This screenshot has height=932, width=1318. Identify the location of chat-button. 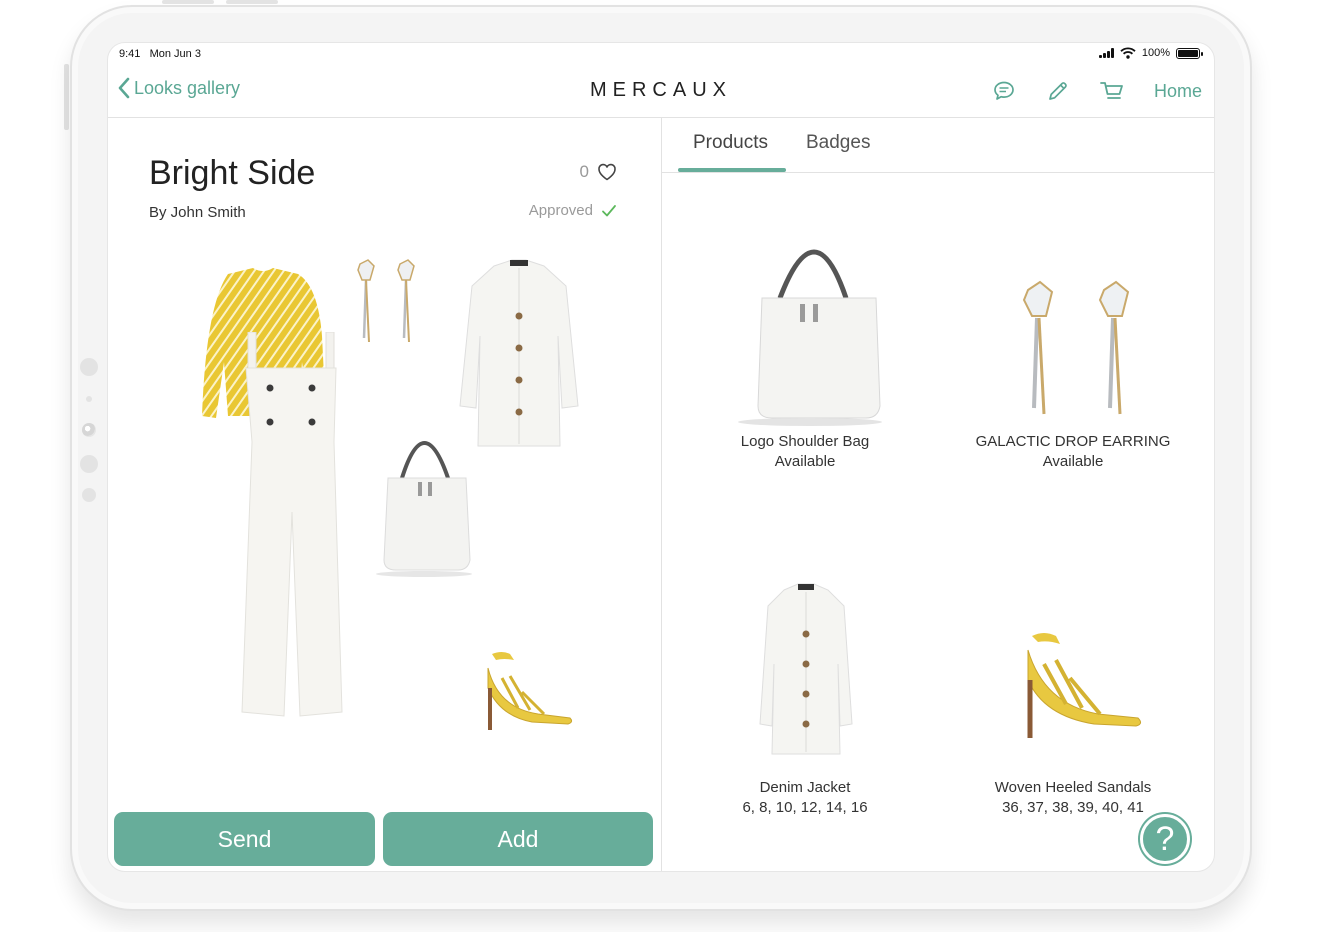
(1004, 91).